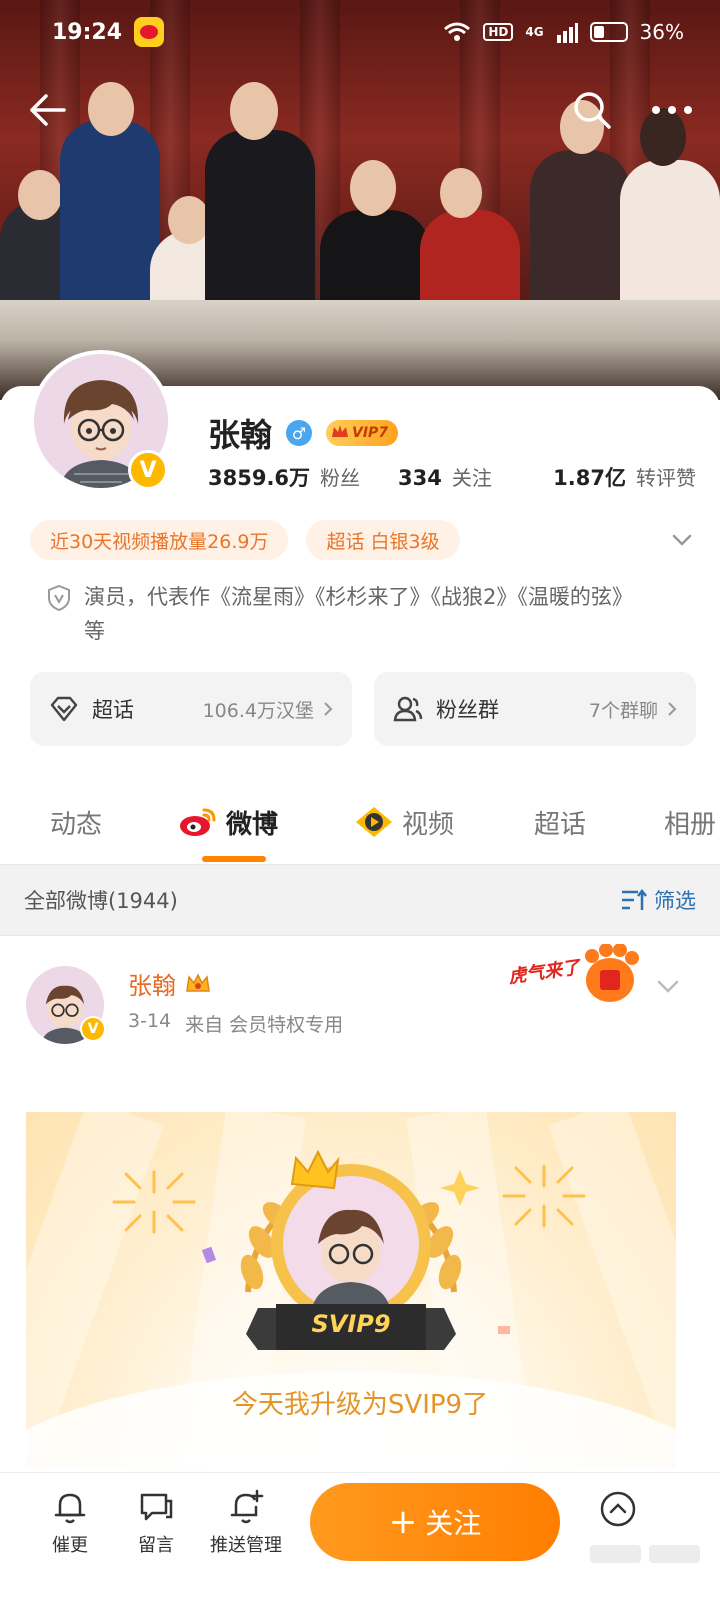 This screenshot has height=1612, width=720. What do you see at coordinates (618, 1509) in the screenshot?
I see `scroll-to-top-icon` at bounding box center [618, 1509].